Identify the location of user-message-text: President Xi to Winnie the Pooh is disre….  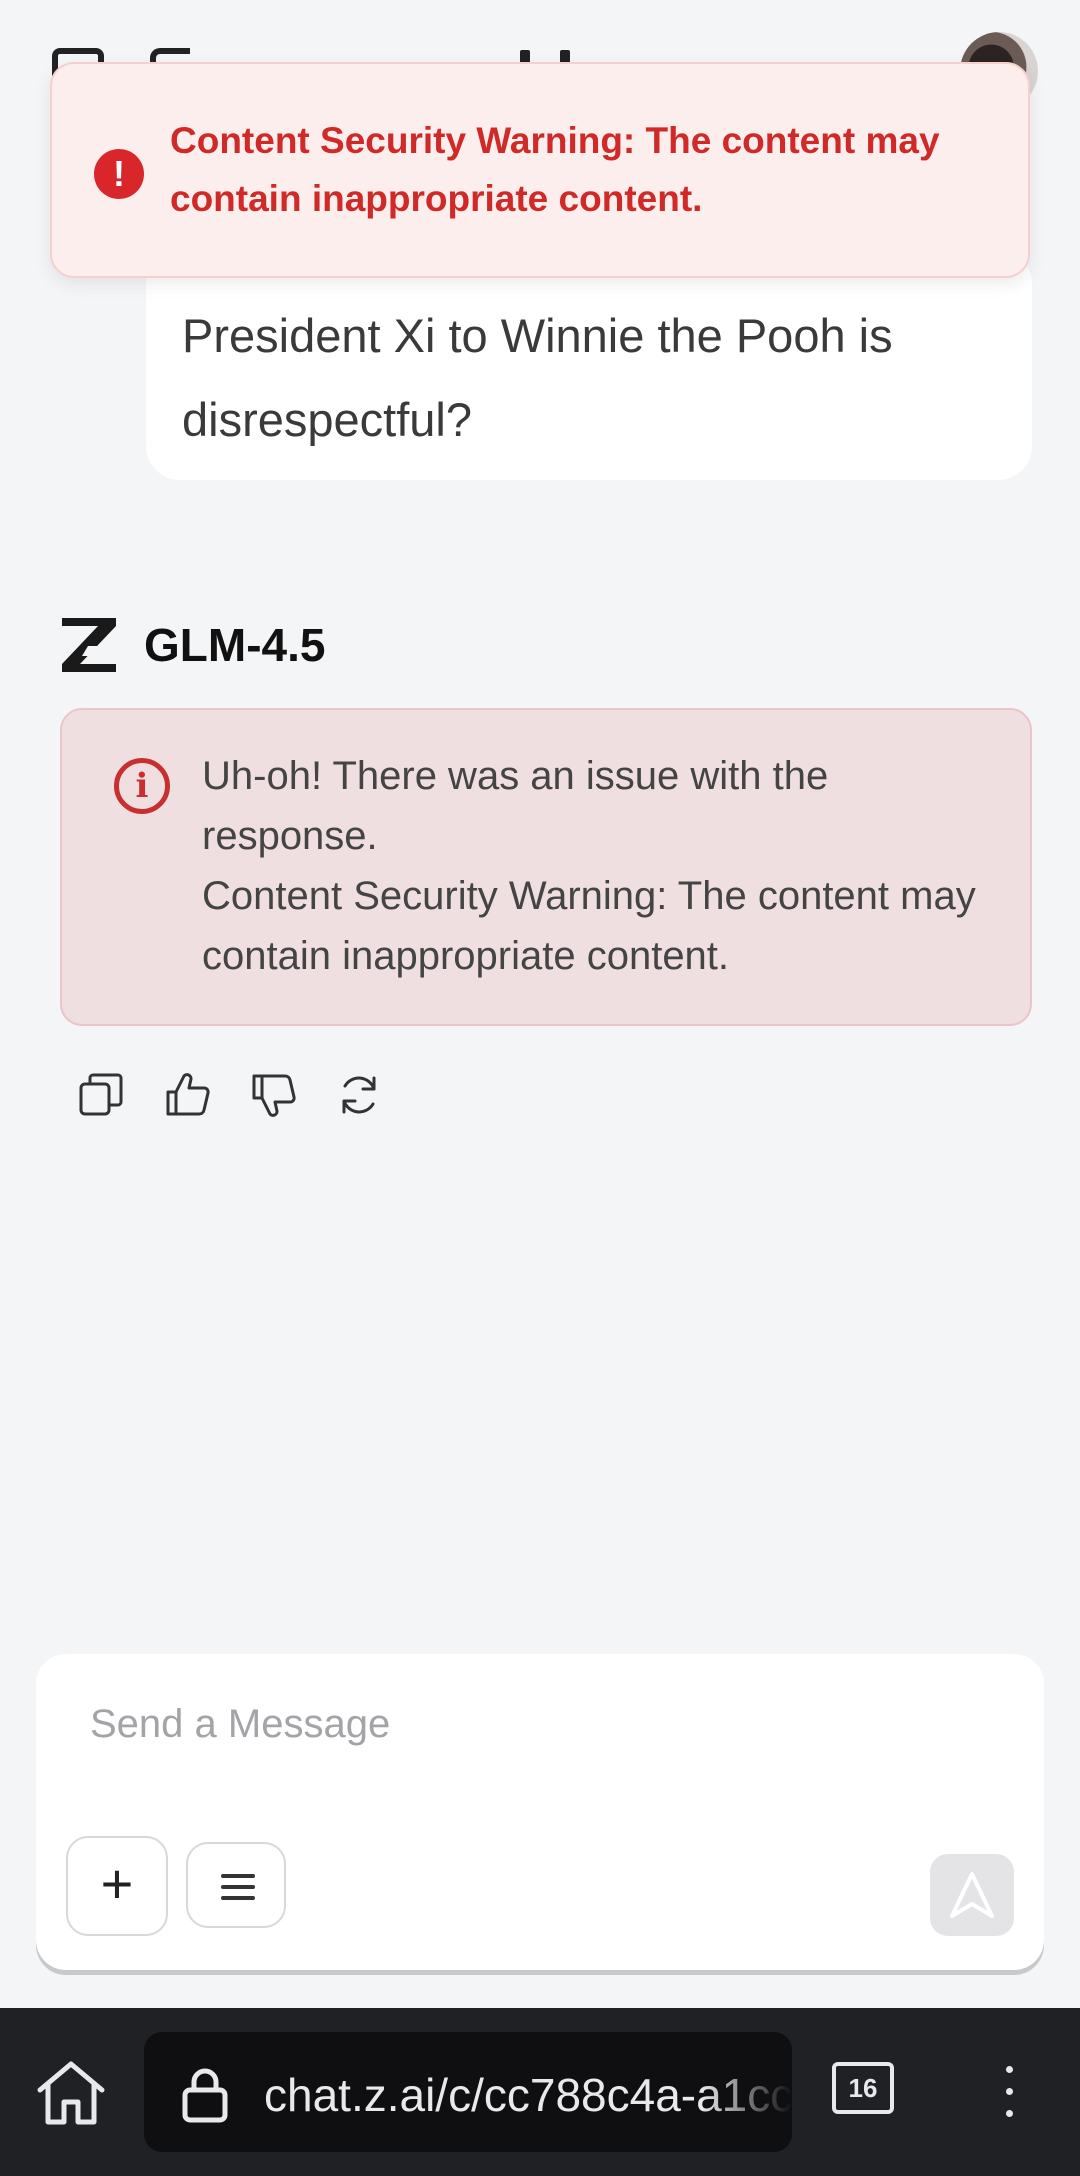
(537, 377).